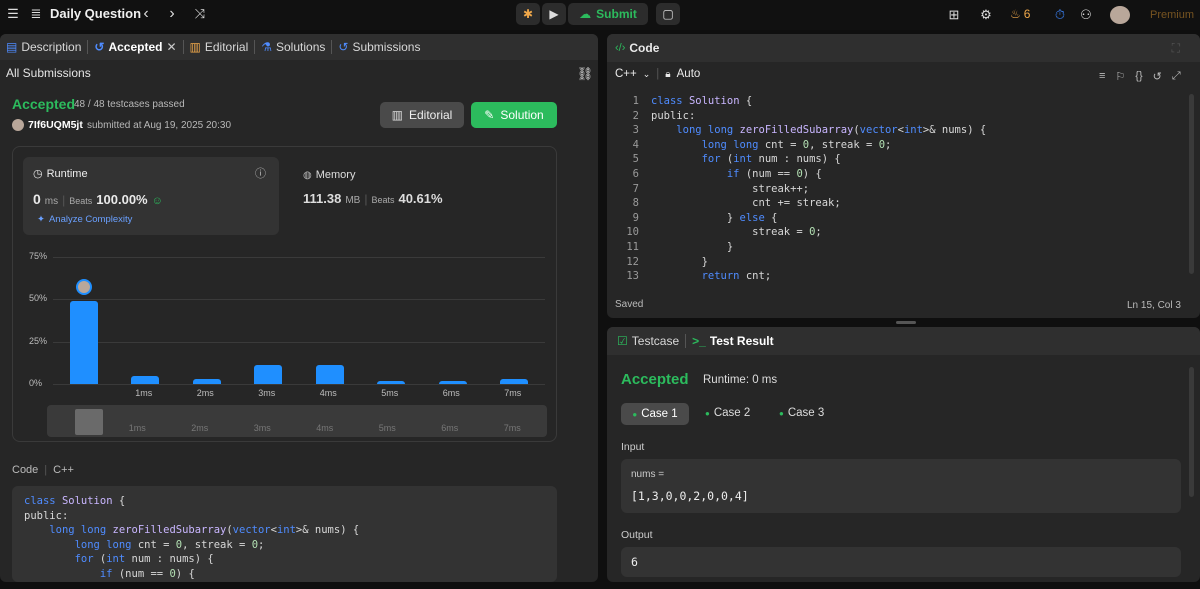  What do you see at coordinates (921, 174) in the screenshot?
I see `editor-code-line: if (num == 0) {` at bounding box center [921, 174].